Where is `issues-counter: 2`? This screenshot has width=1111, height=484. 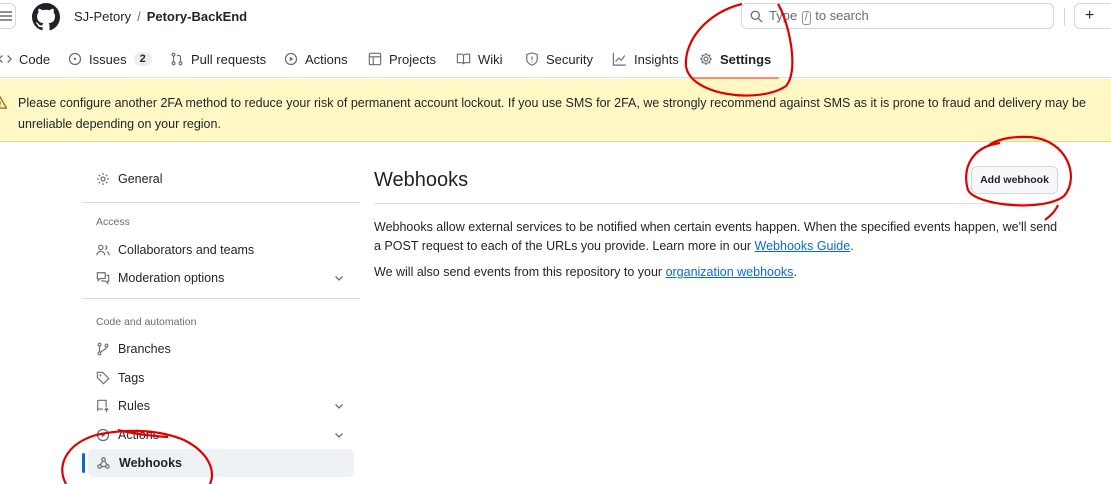
issues-counter: 2 is located at coordinates (142, 59).